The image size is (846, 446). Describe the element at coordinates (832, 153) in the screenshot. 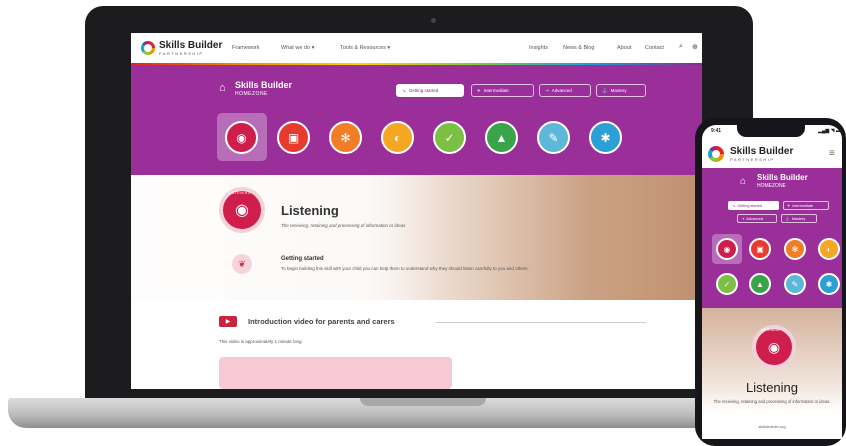

I see `hamburger-menu-icon: ≡` at that location.